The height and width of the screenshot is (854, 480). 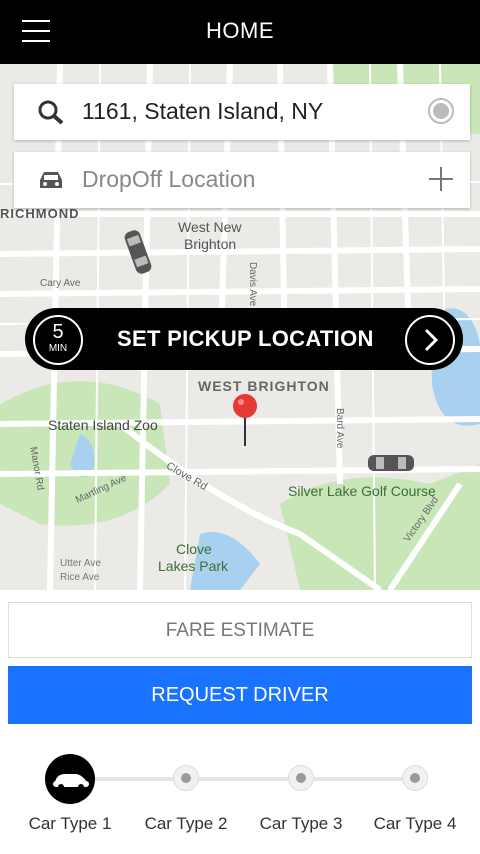 What do you see at coordinates (194, 549) in the screenshot?
I see `map-label: Clove` at bounding box center [194, 549].